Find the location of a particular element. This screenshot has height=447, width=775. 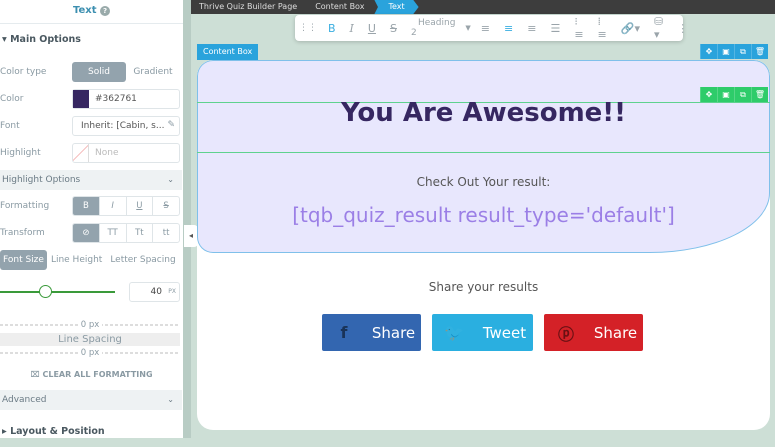

spacing-bottom: 0 px is located at coordinates (90, 353).